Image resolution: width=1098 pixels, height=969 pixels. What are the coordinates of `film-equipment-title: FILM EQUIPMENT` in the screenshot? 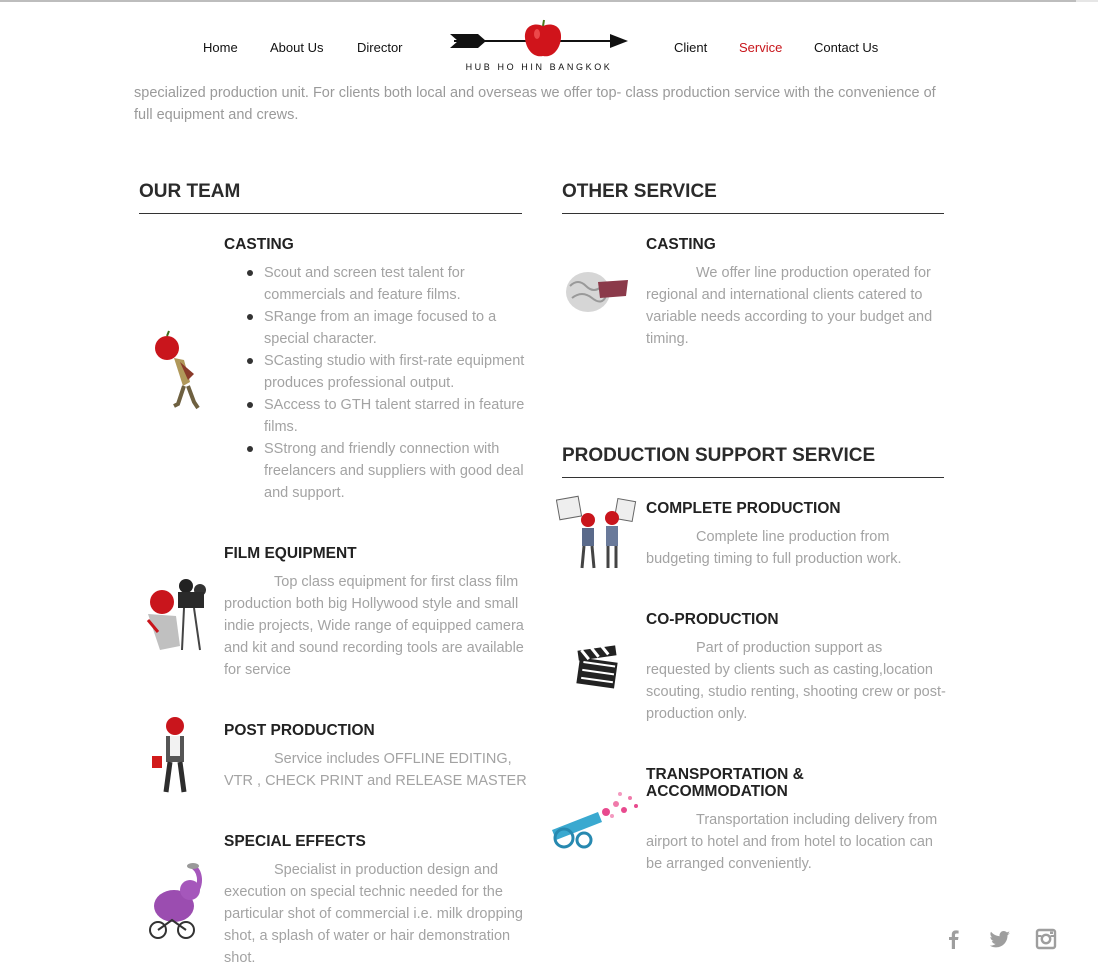 It's located at (290, 553).